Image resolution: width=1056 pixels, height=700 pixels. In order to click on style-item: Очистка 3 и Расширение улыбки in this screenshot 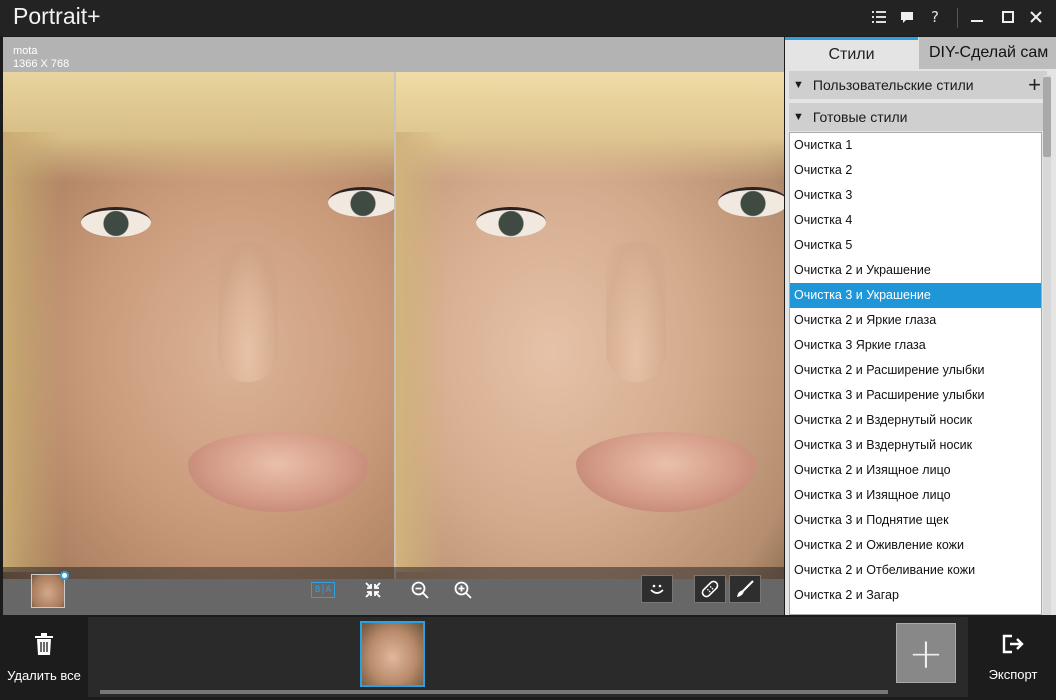, I will do `click(915, 395)`.